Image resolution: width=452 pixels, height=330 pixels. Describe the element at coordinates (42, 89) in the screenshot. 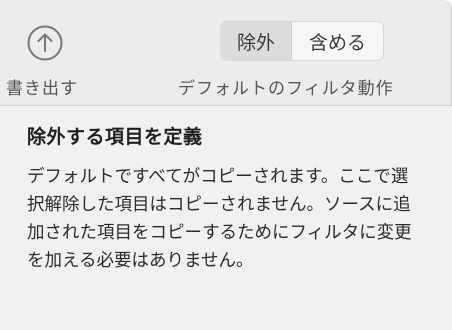

I see `export-label: 書き出す` at that location.